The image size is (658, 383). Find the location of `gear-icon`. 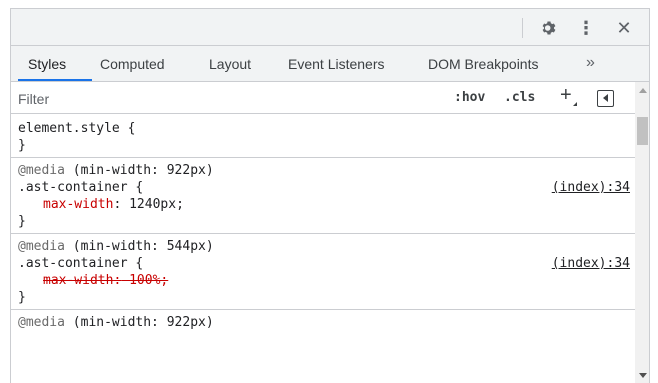

gear-icon is located at coordinates (549, 28).